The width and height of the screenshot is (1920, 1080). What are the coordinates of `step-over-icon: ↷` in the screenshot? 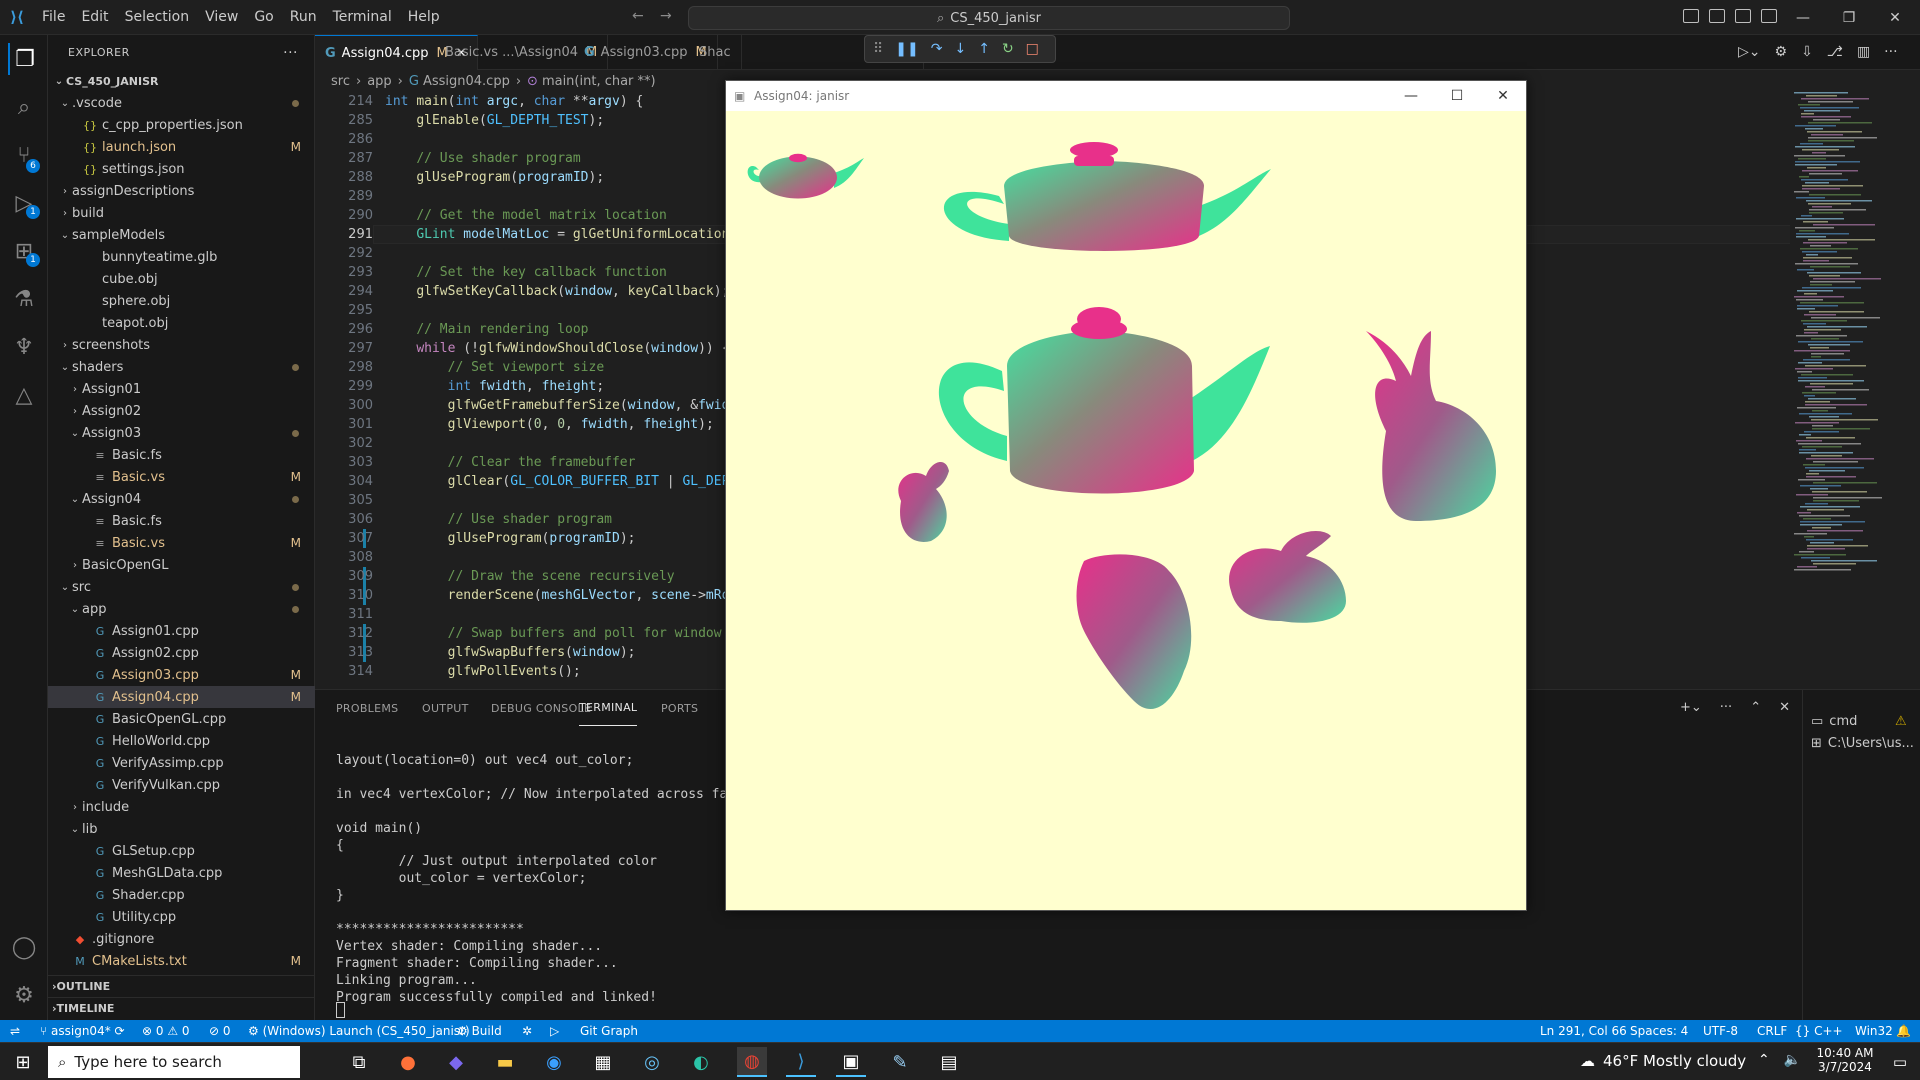 It's located at (937, 49).